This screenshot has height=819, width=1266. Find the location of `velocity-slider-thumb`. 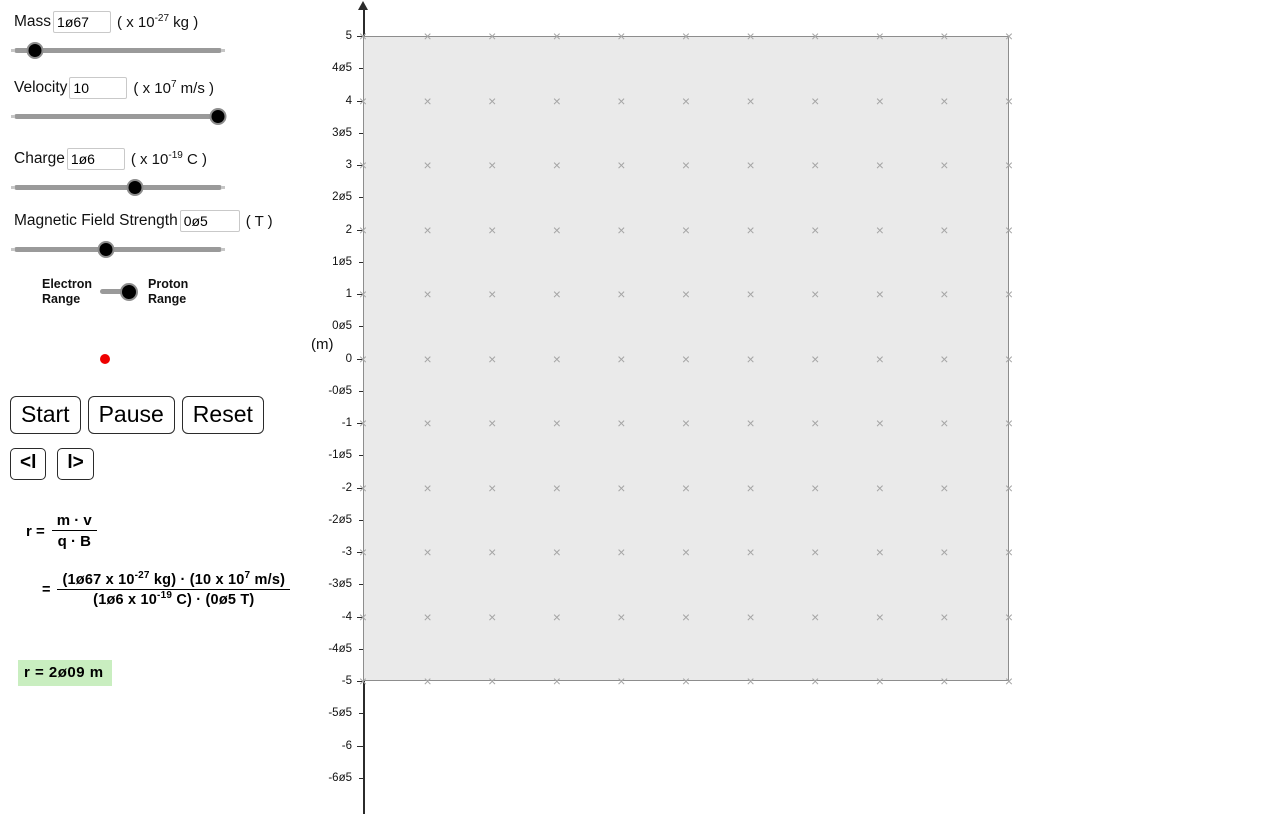

velocity-slider-thumb is located at coordinates (218, 116).